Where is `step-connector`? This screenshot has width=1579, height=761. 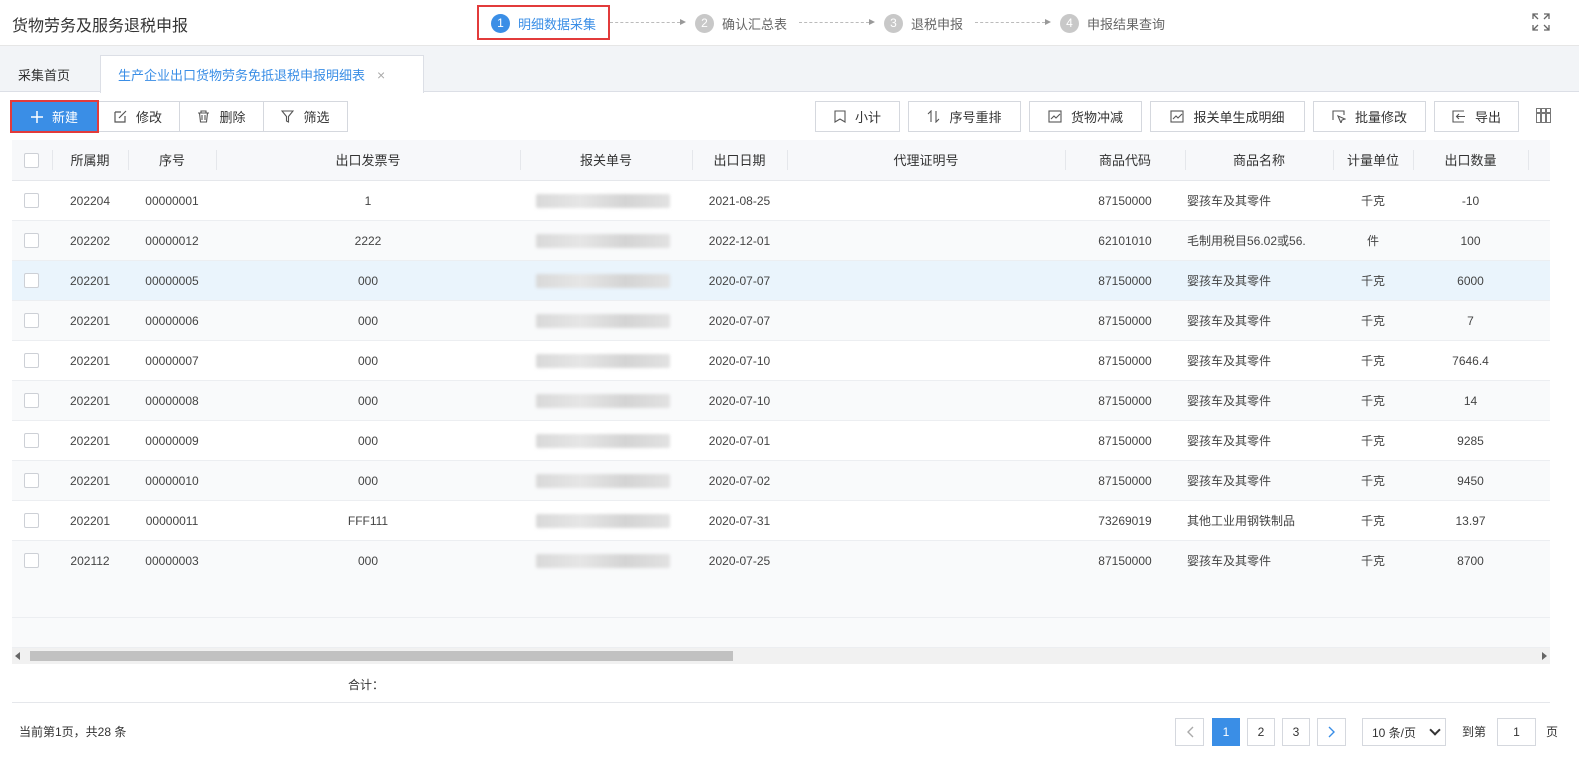
step-connector is located at coordinates (1013, 22).